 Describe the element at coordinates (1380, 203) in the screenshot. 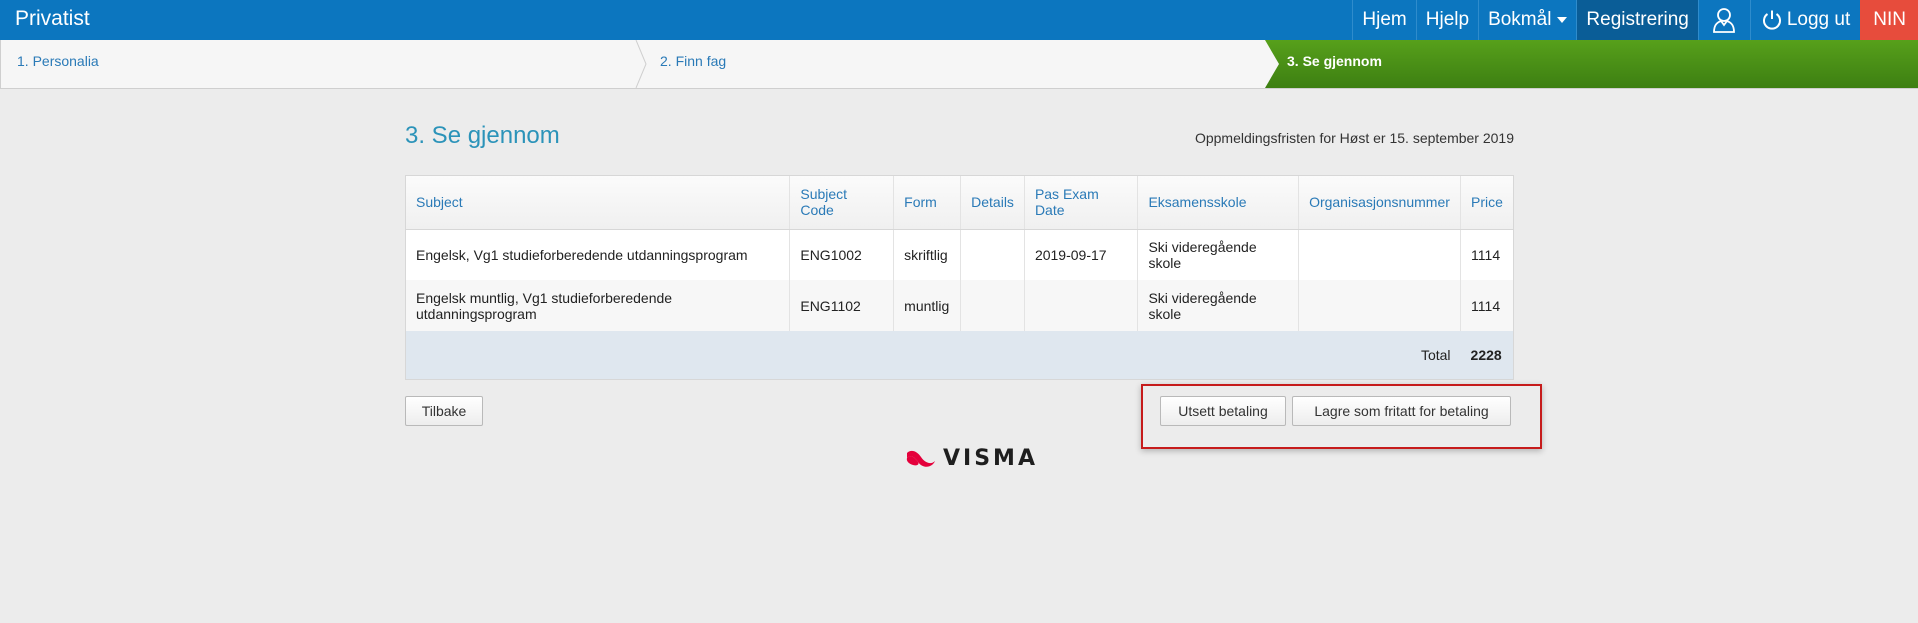

I see `col-org-number: Organisasjonsnummer` at that location.